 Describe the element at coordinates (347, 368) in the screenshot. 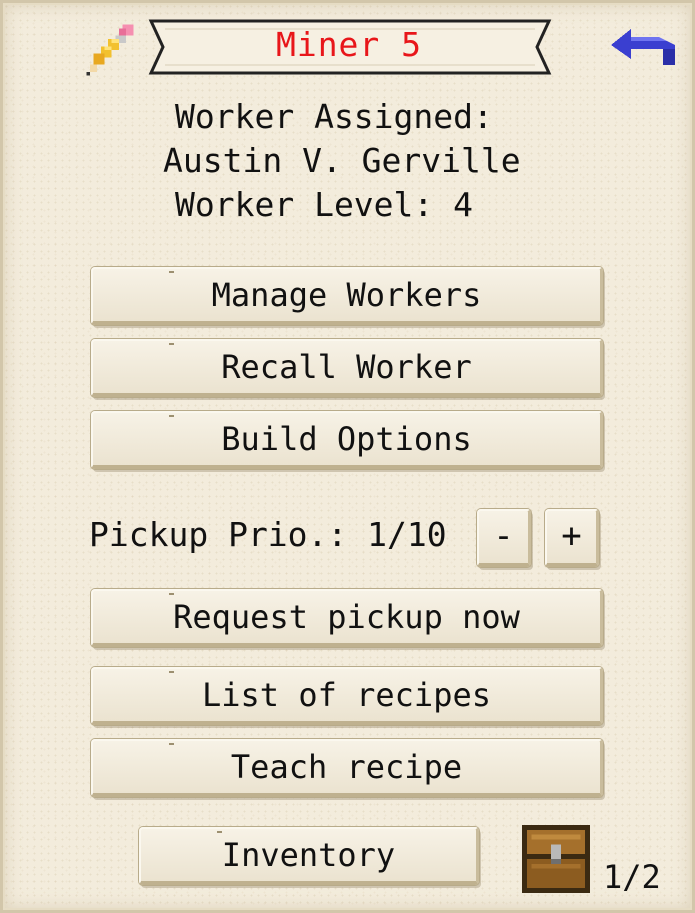

I see `recall-worker-button: Recall Worker` at that location.